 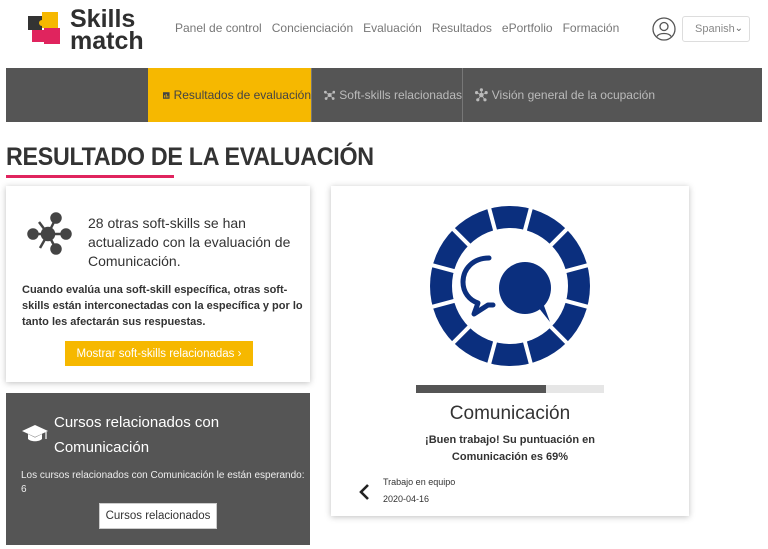 I want to click on previous-skill-name: Trabajo en equipo, so click(x=419, y=482).